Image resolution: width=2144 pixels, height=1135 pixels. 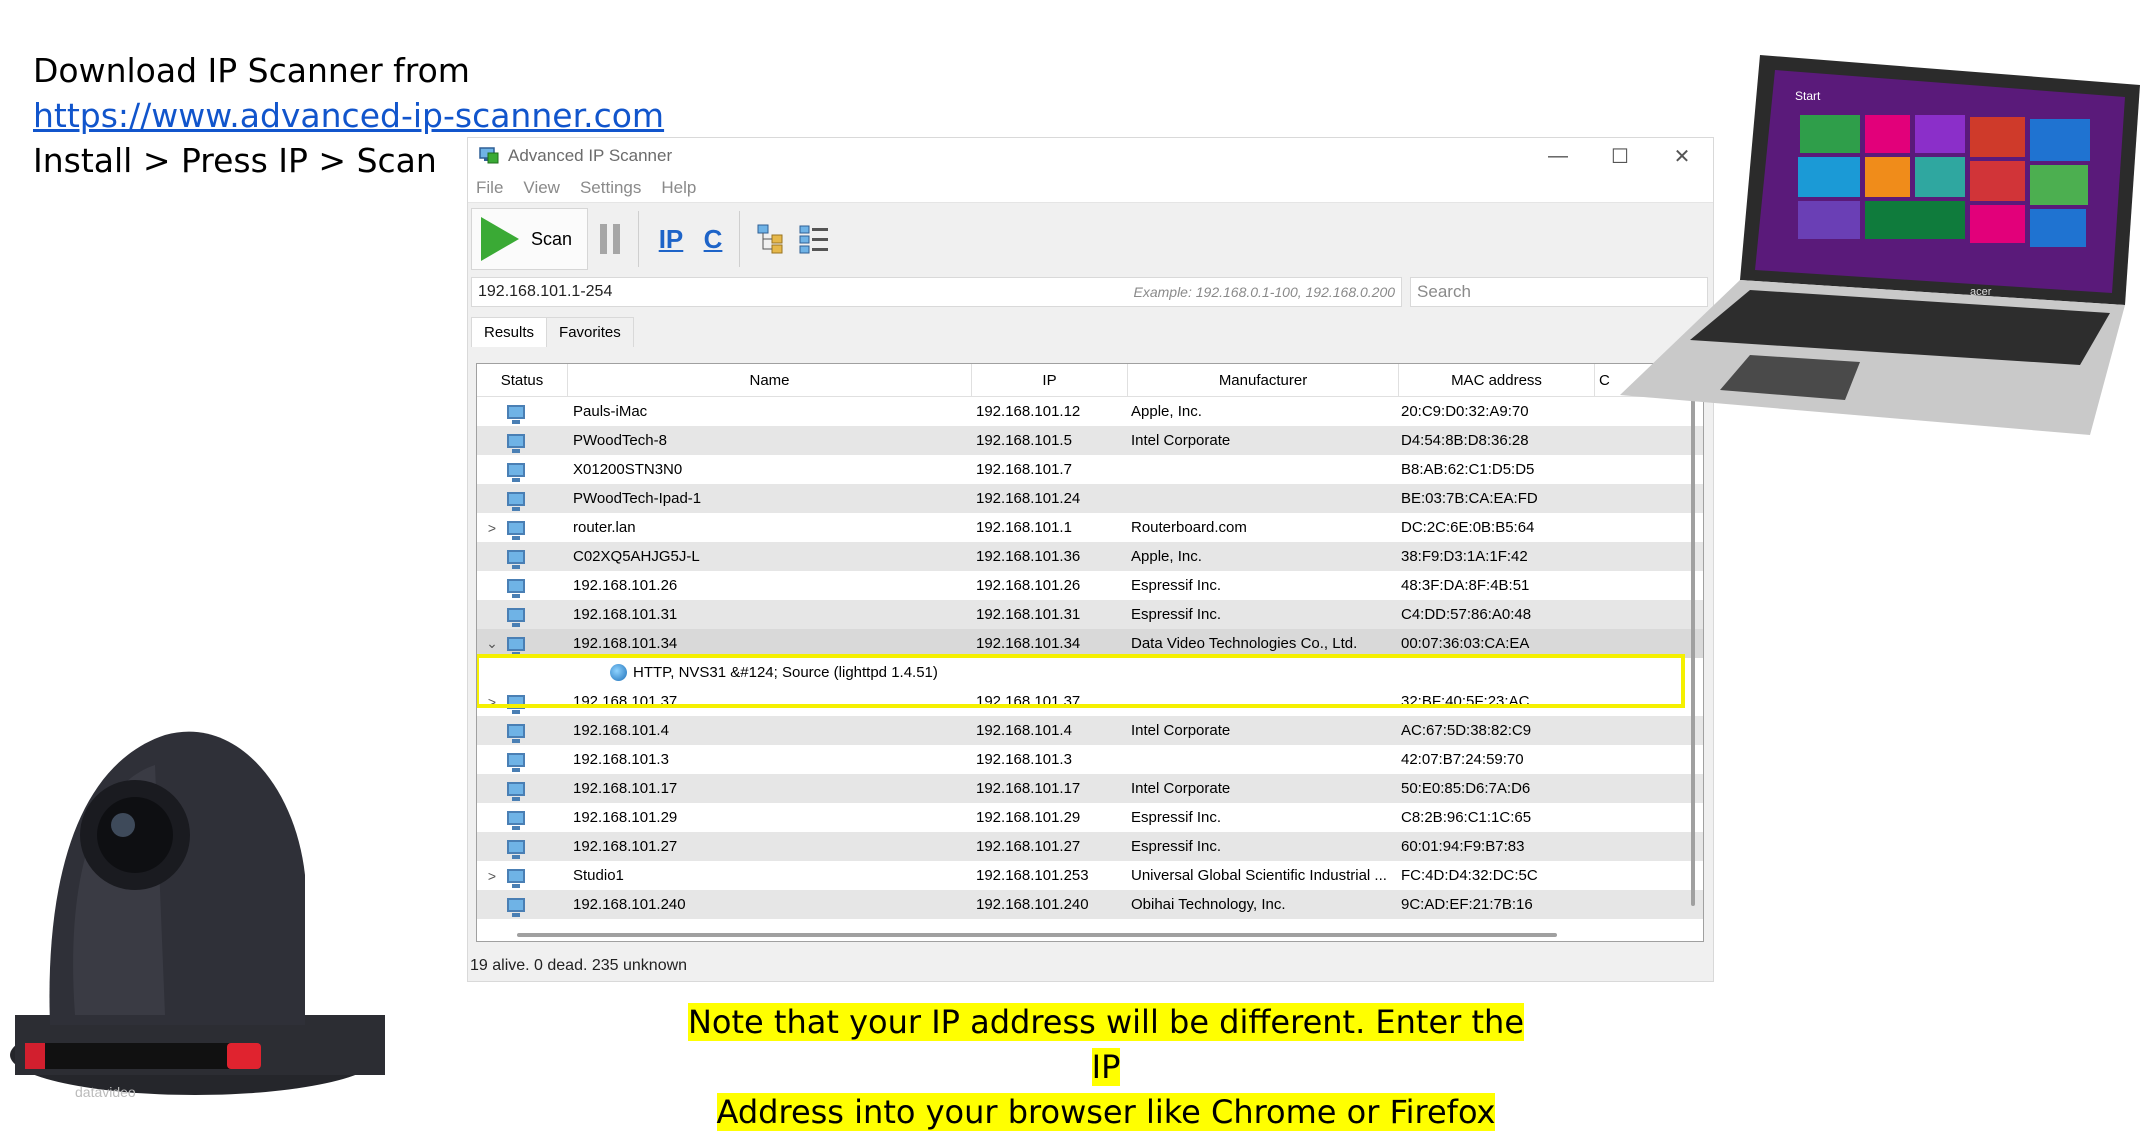 What do you see at coordinates (489, 156) in the screenshot?
I see `app-icon` at bounding box center [489, 156].